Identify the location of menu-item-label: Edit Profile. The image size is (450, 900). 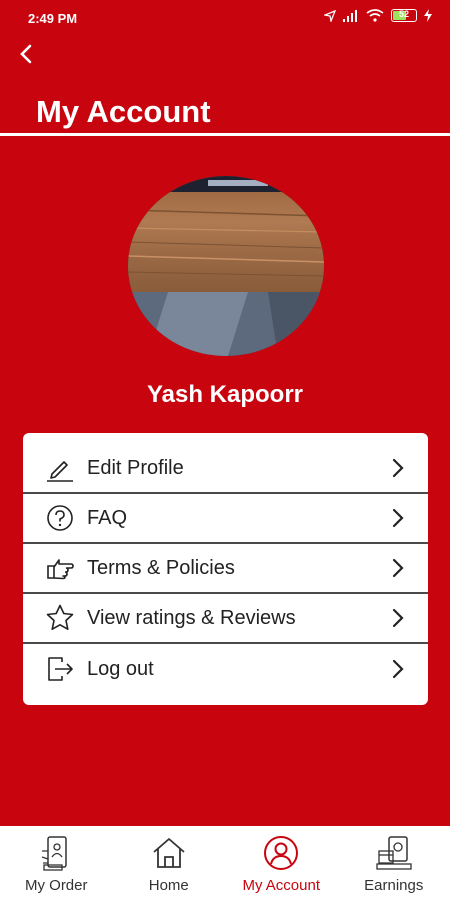
(135, 467).